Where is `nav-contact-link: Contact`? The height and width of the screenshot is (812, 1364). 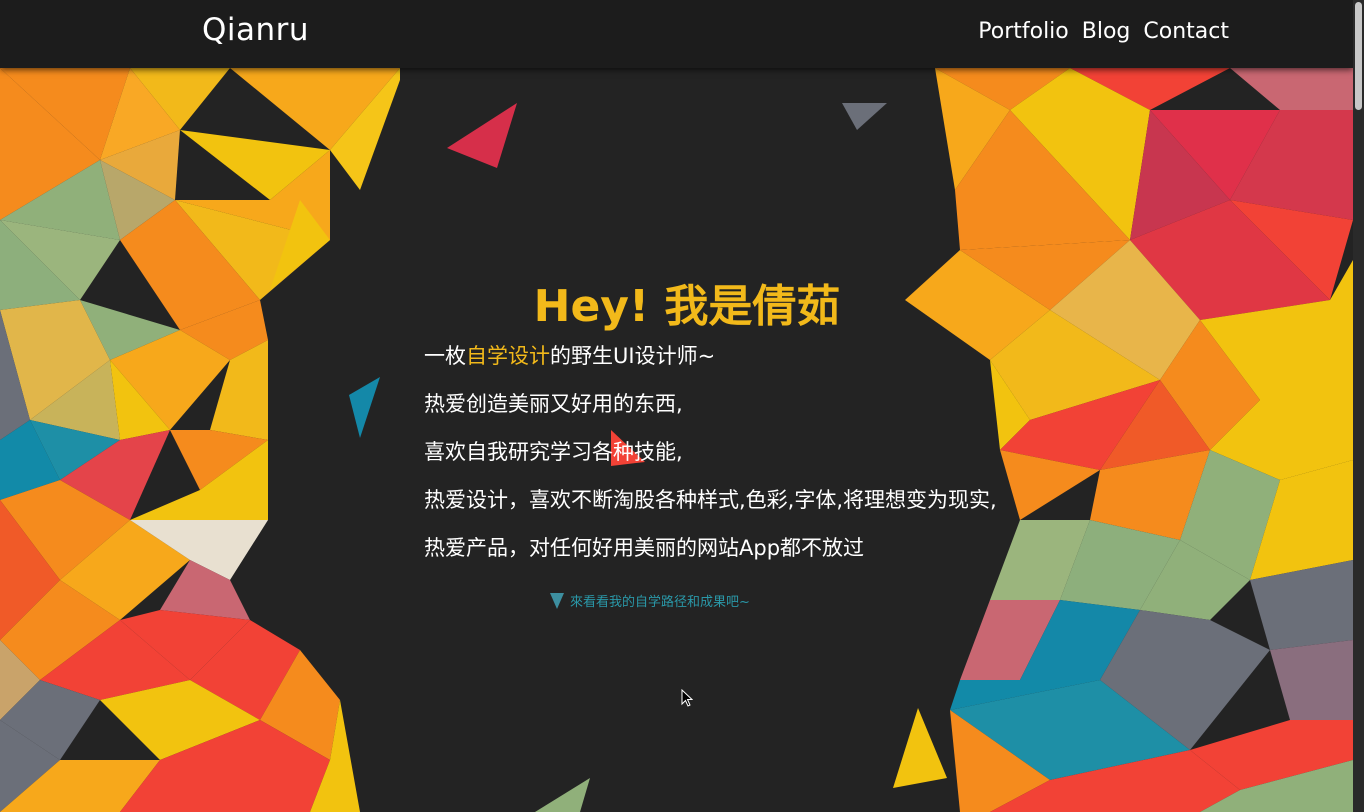 nav-contact-link: Contact is located at coordinates (1186, 31).